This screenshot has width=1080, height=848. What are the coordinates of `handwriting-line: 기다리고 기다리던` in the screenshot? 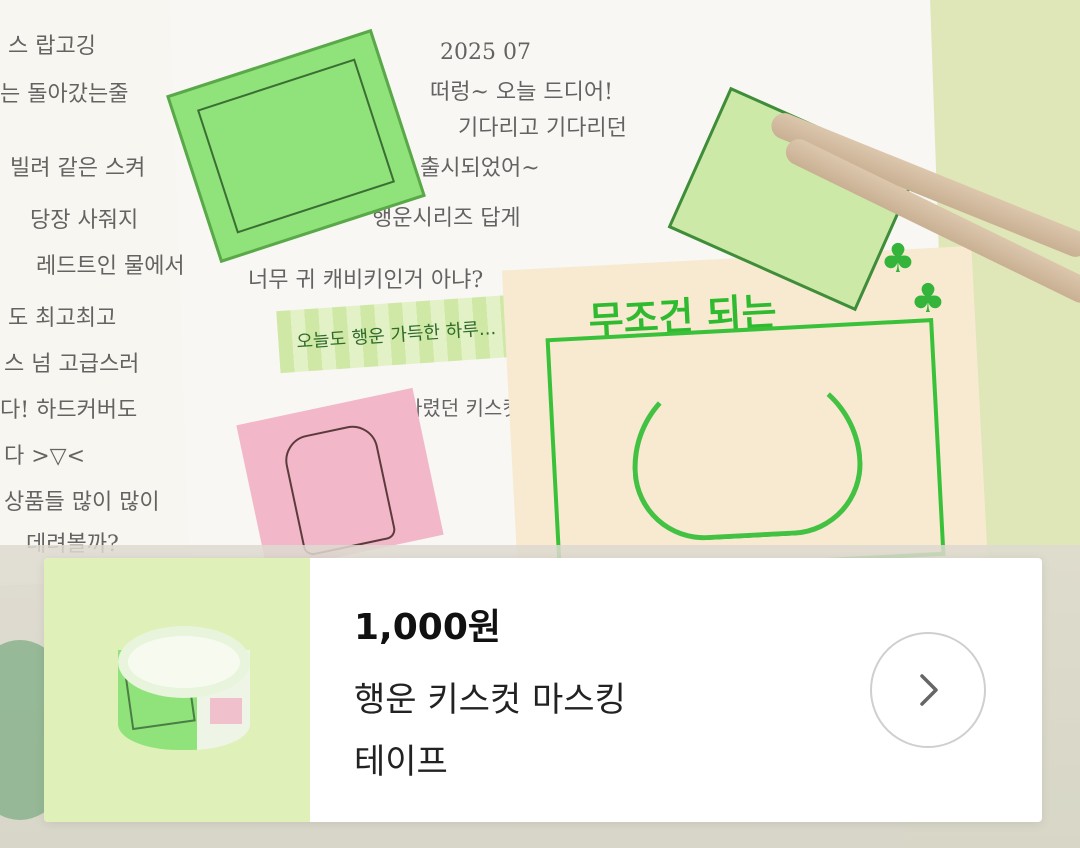 It's located at (542, 128).